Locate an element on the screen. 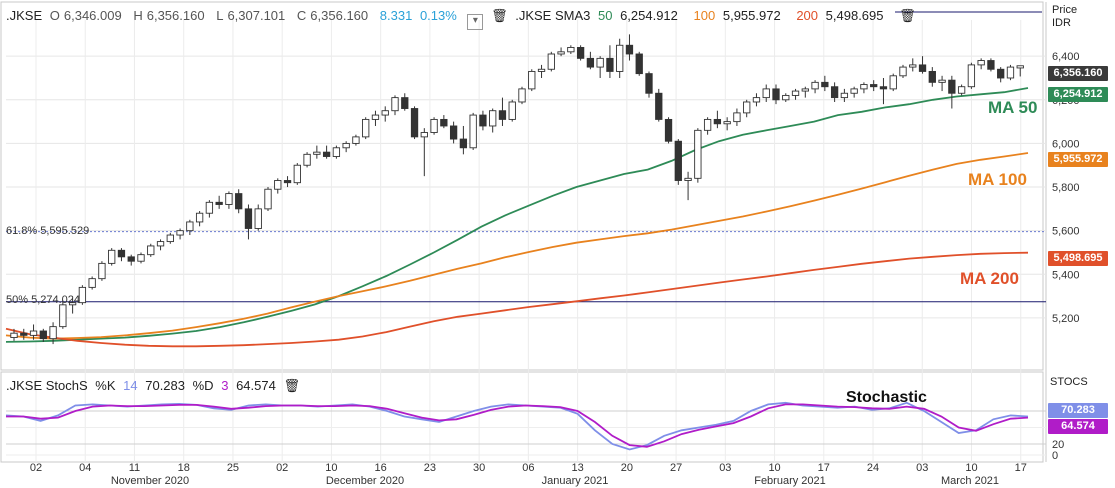  x-day-tick-label: 13 is located at coordinates (577, 468).